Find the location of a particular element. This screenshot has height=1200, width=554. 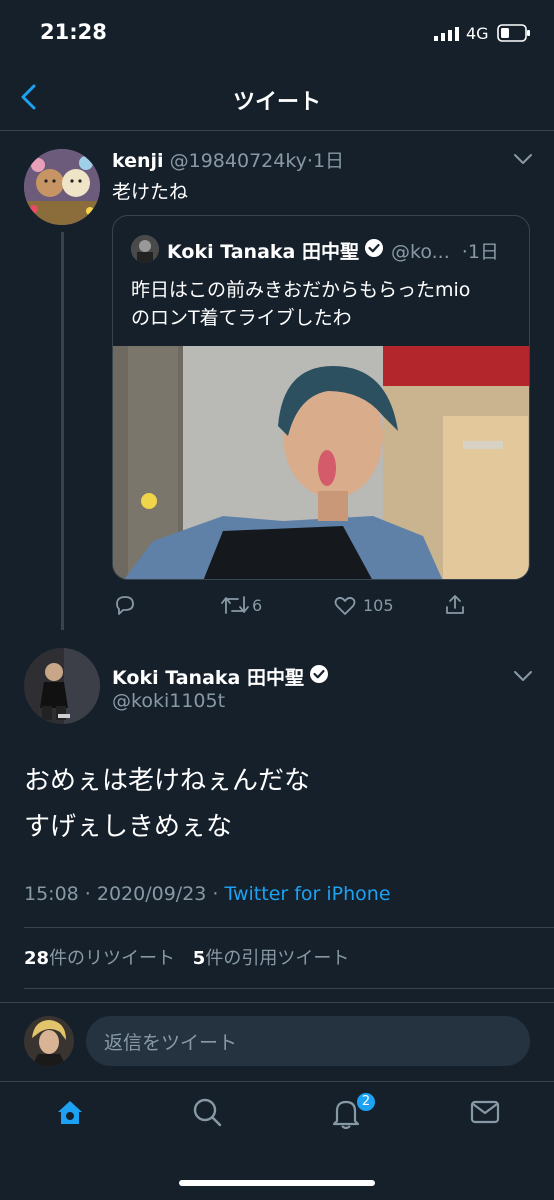

main-author-handle: @koki1105t is located at coordinates (168, 701).